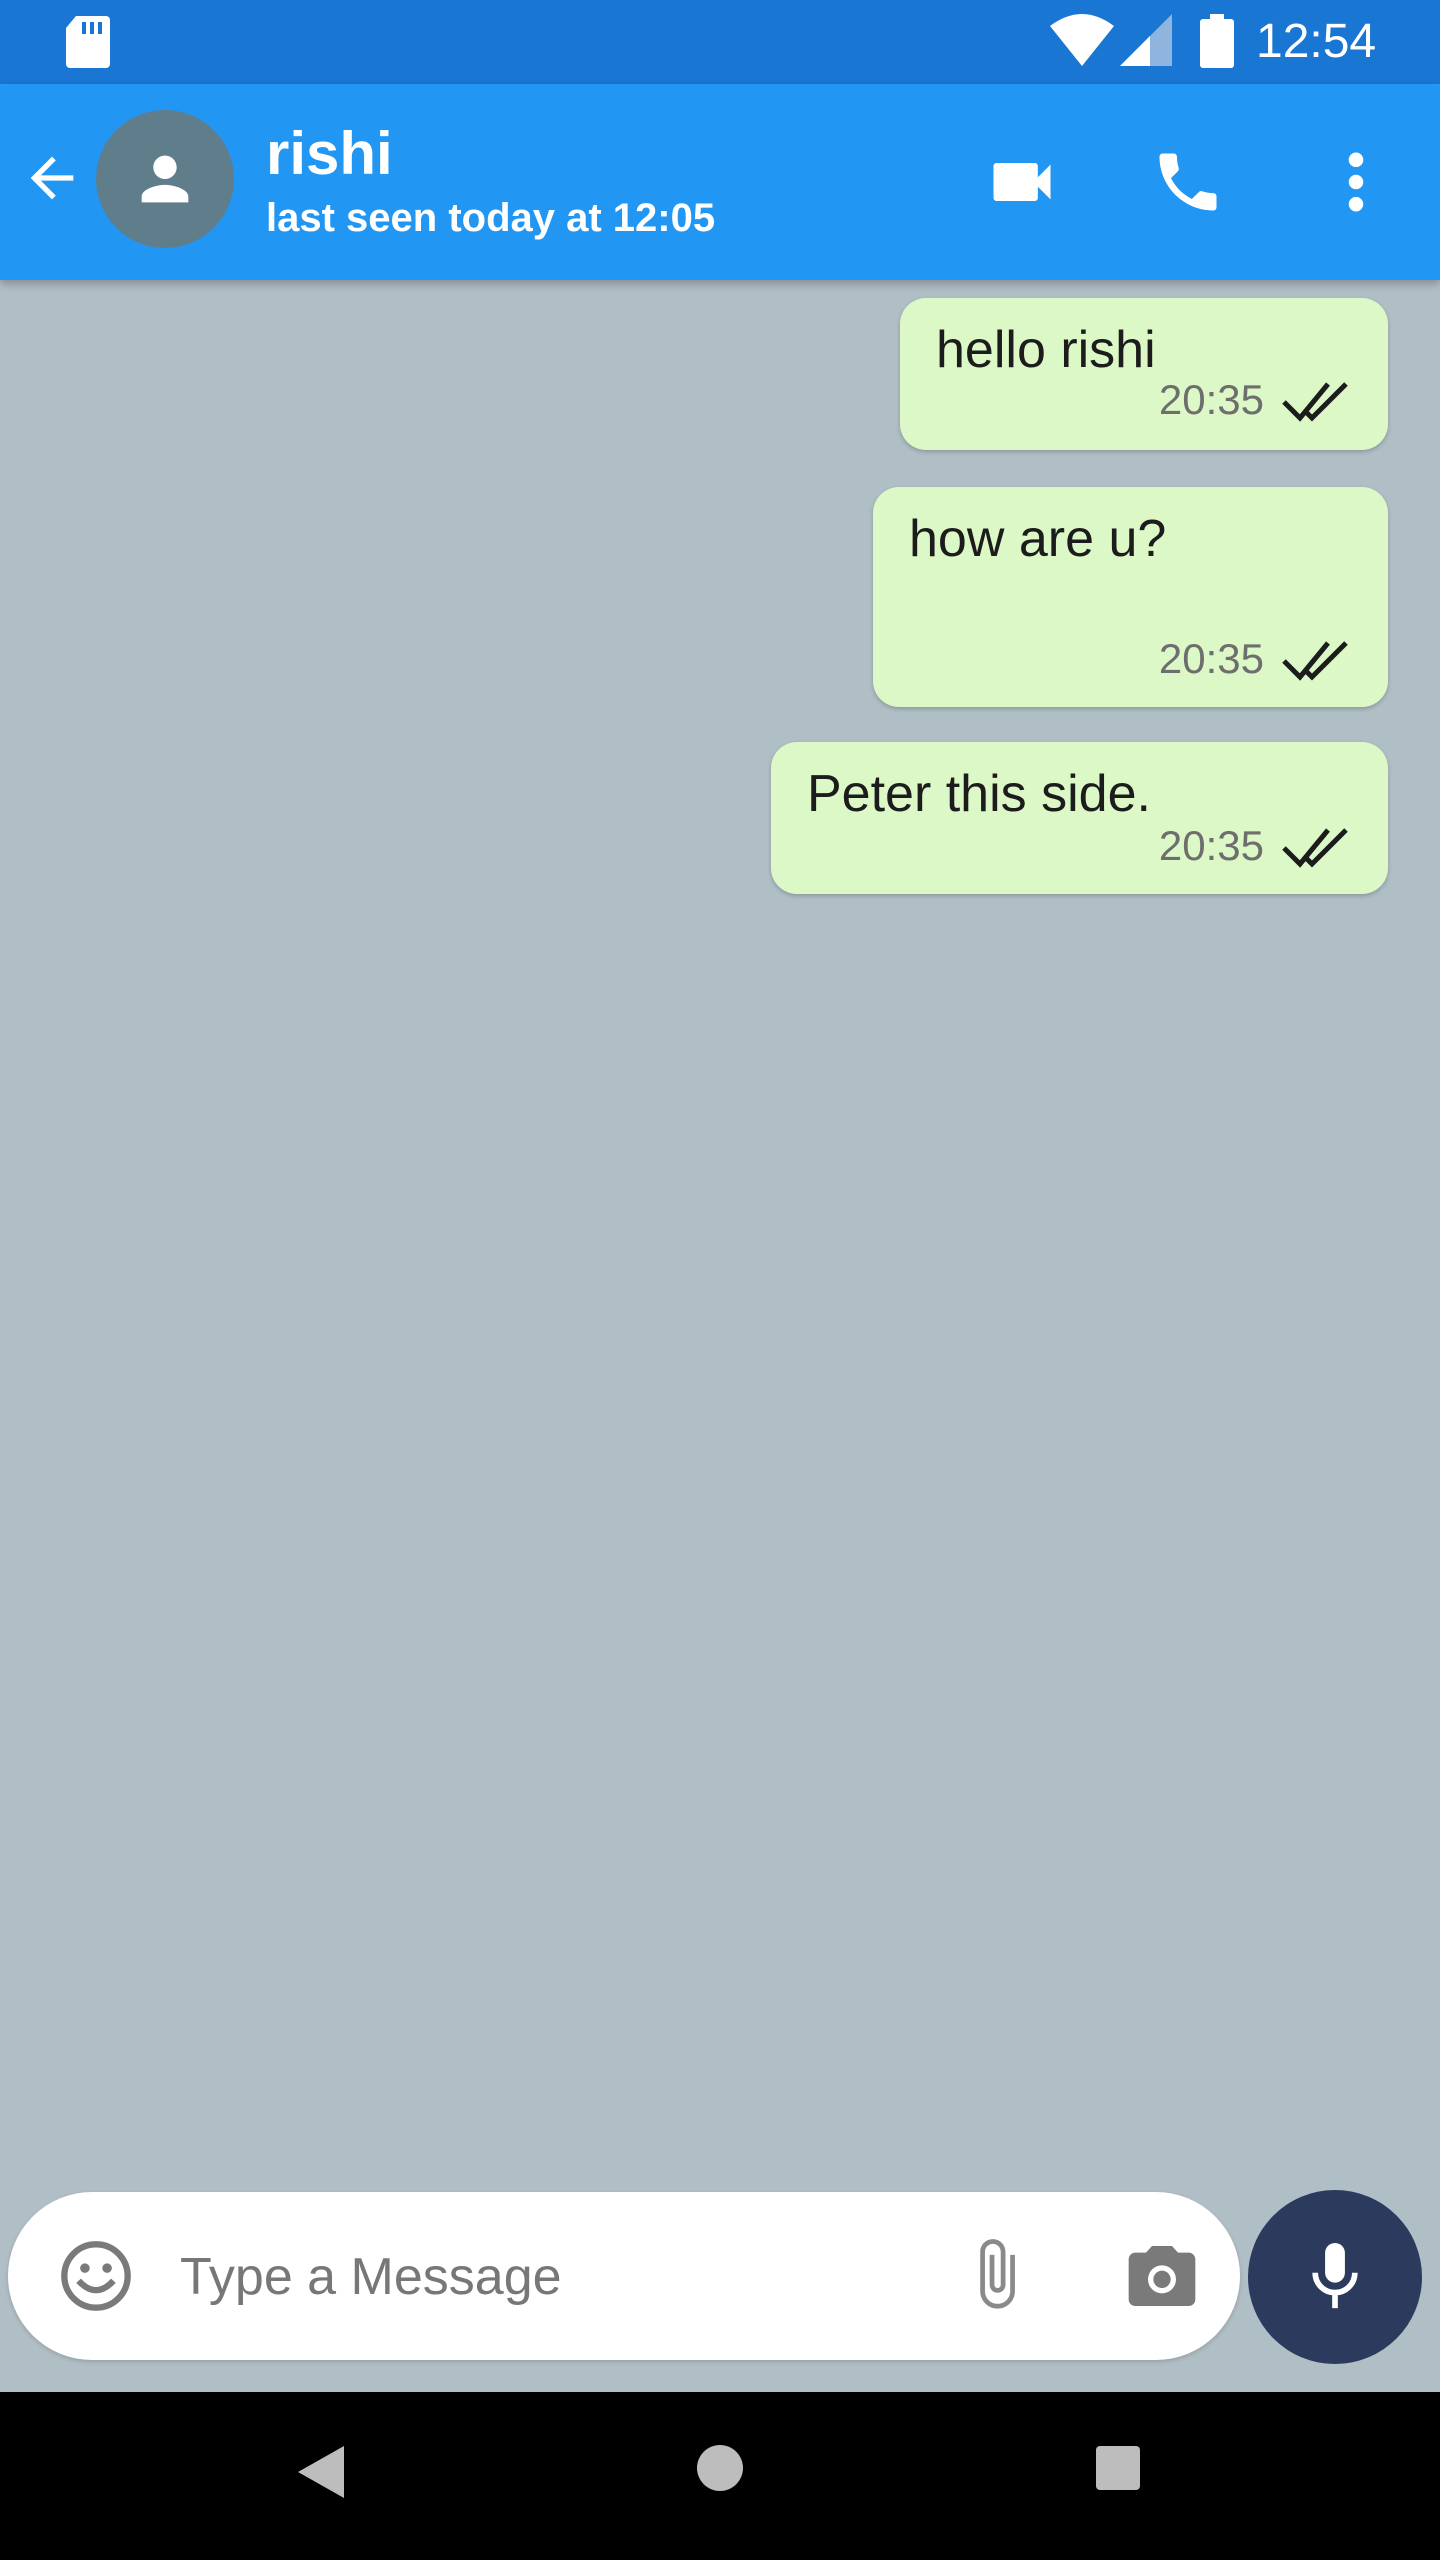 The image size is (1440, 2560). I want to click on outgoing-message: how are u? 20:35, so click(1130, 597).